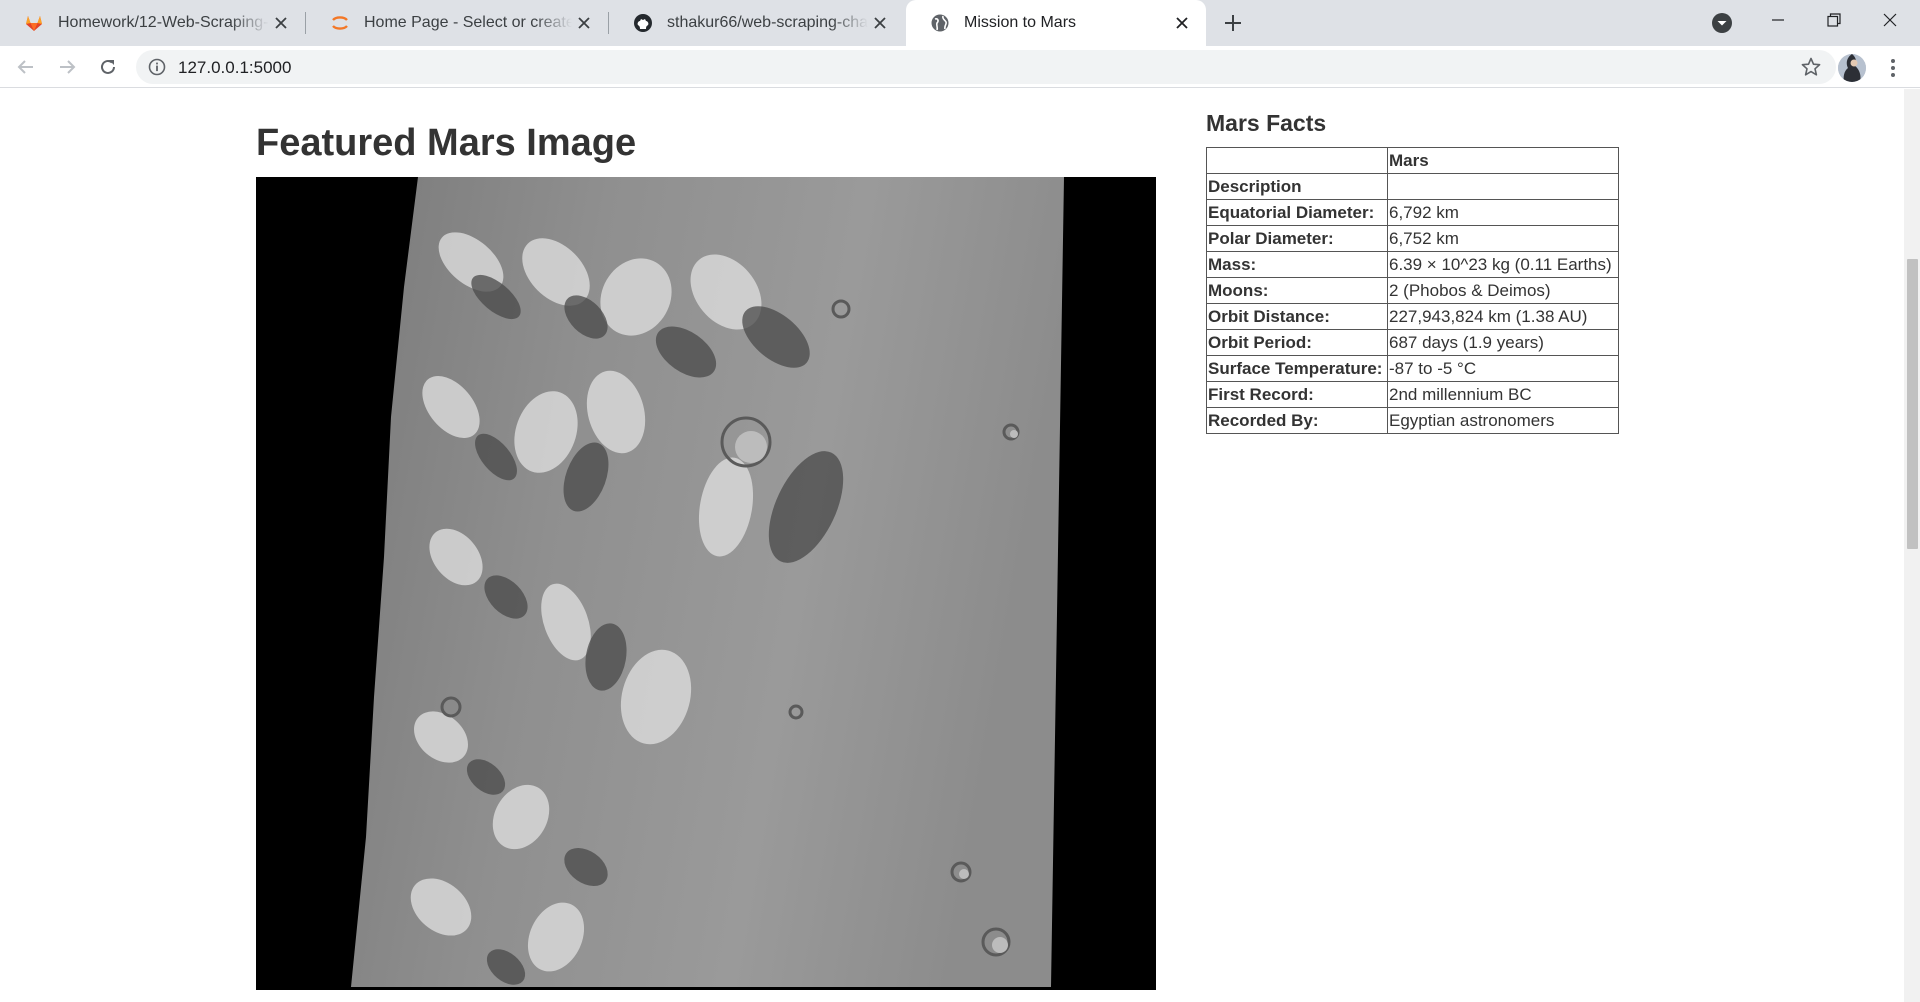 The image size is (1920, 1002). Describe the element at coordinates (34, 23) in the screenshot. I see `gitlab-icon` at that location.